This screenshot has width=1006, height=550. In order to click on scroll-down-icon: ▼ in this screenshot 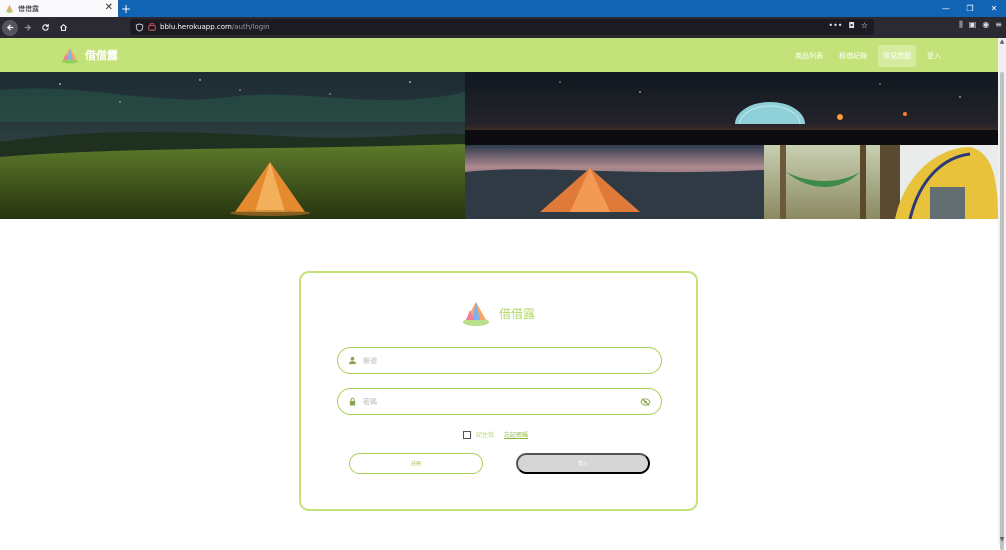, I will do `click(1002, 540)`.